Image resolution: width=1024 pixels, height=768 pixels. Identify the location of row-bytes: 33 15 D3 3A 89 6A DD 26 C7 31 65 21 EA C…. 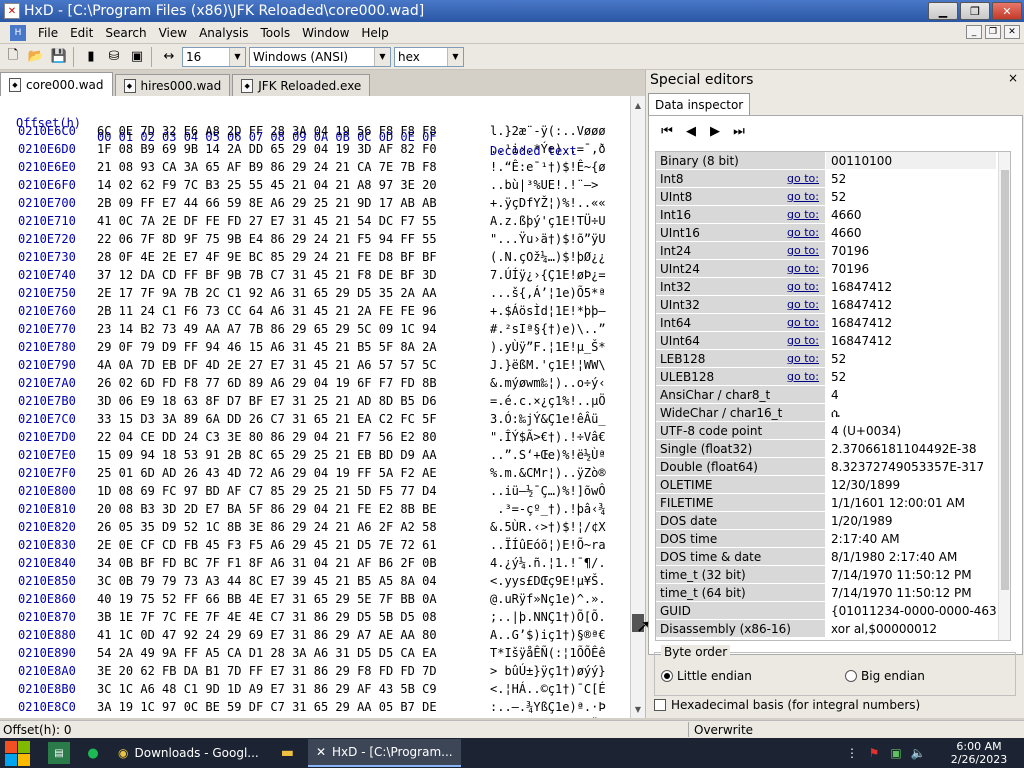
(267, 419).